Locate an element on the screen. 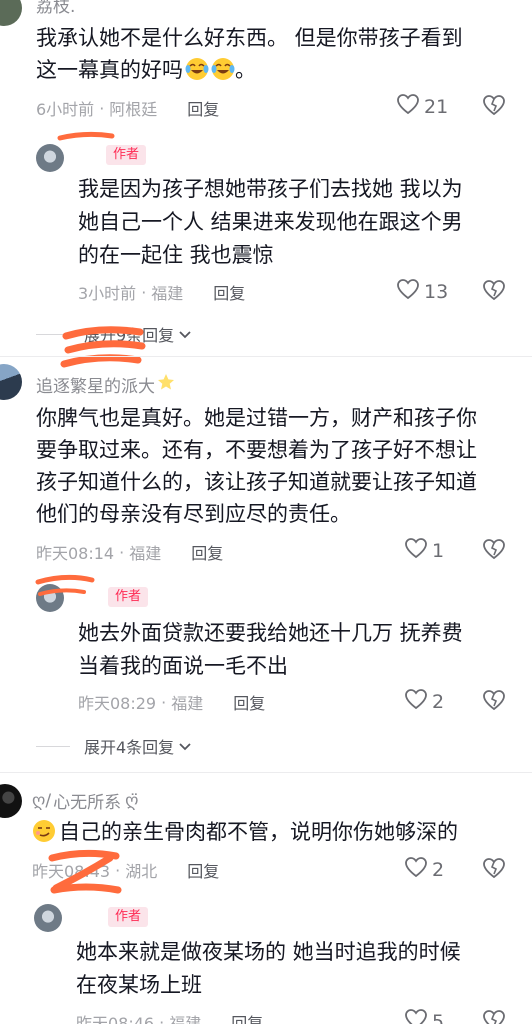 This screenshot has width=532, height=1024. like-count: 1 is located at coordinates (438, 550).